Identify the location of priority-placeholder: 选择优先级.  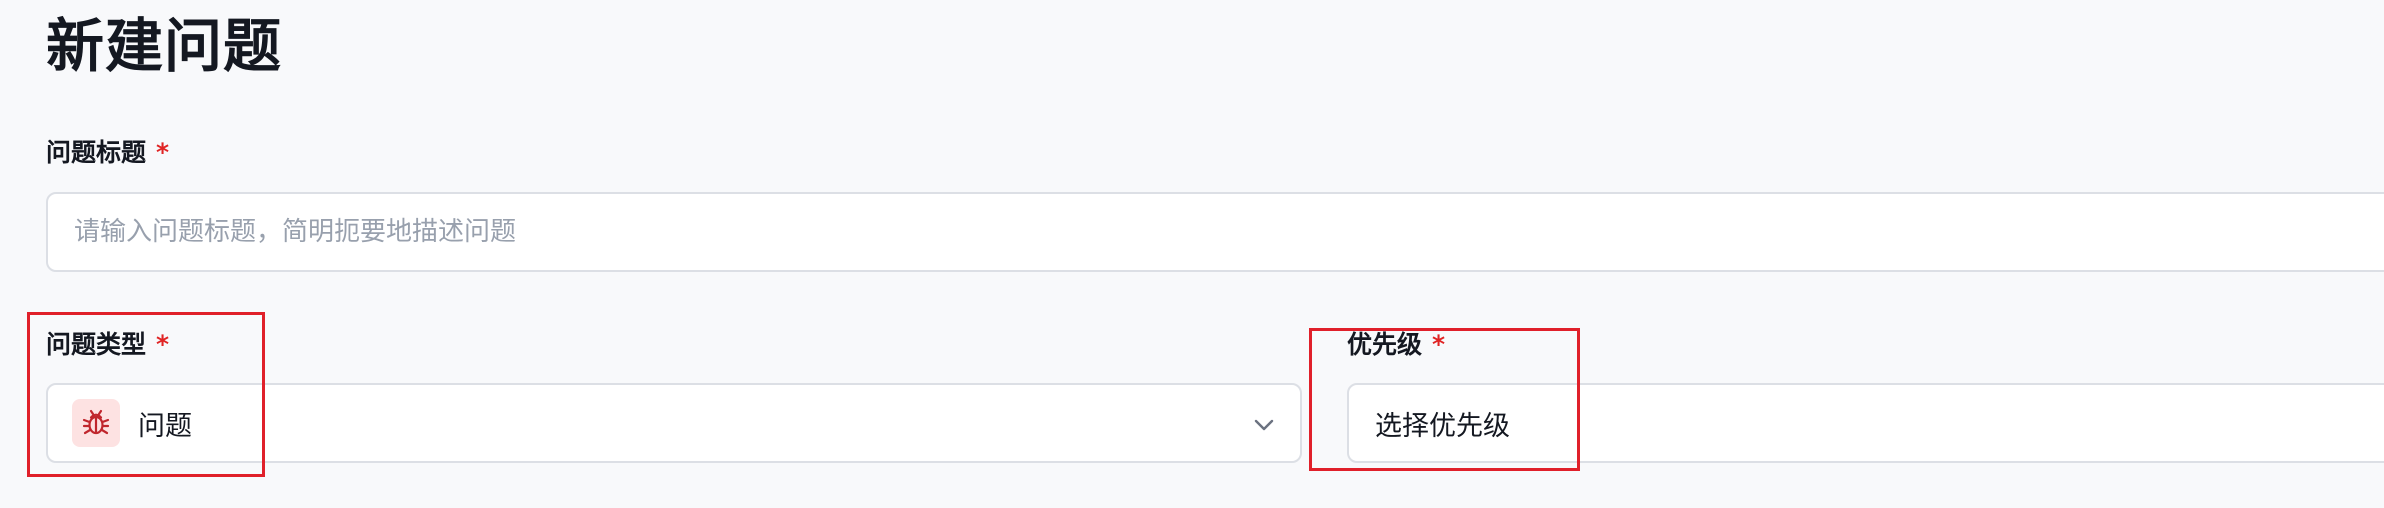
(1442, 426).